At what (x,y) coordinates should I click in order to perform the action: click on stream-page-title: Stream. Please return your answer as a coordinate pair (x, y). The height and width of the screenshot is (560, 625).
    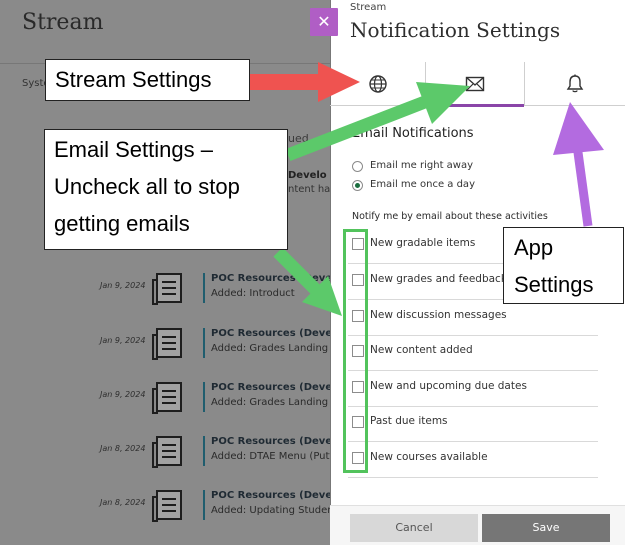
    Looking at the image, I should click on (63, 22).